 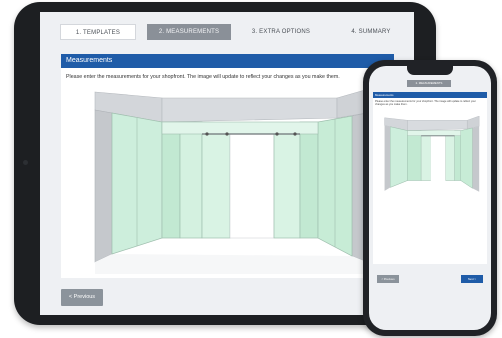 I want to click on tab-summary: 4. SUMMARY, so click(x=371, y=32).